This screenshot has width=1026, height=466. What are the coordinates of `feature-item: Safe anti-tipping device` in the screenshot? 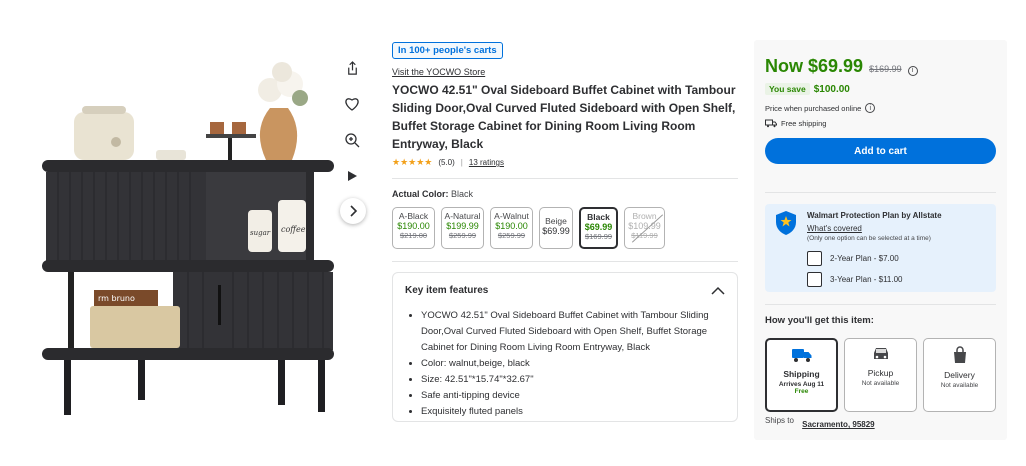 It's located at (573, 396).